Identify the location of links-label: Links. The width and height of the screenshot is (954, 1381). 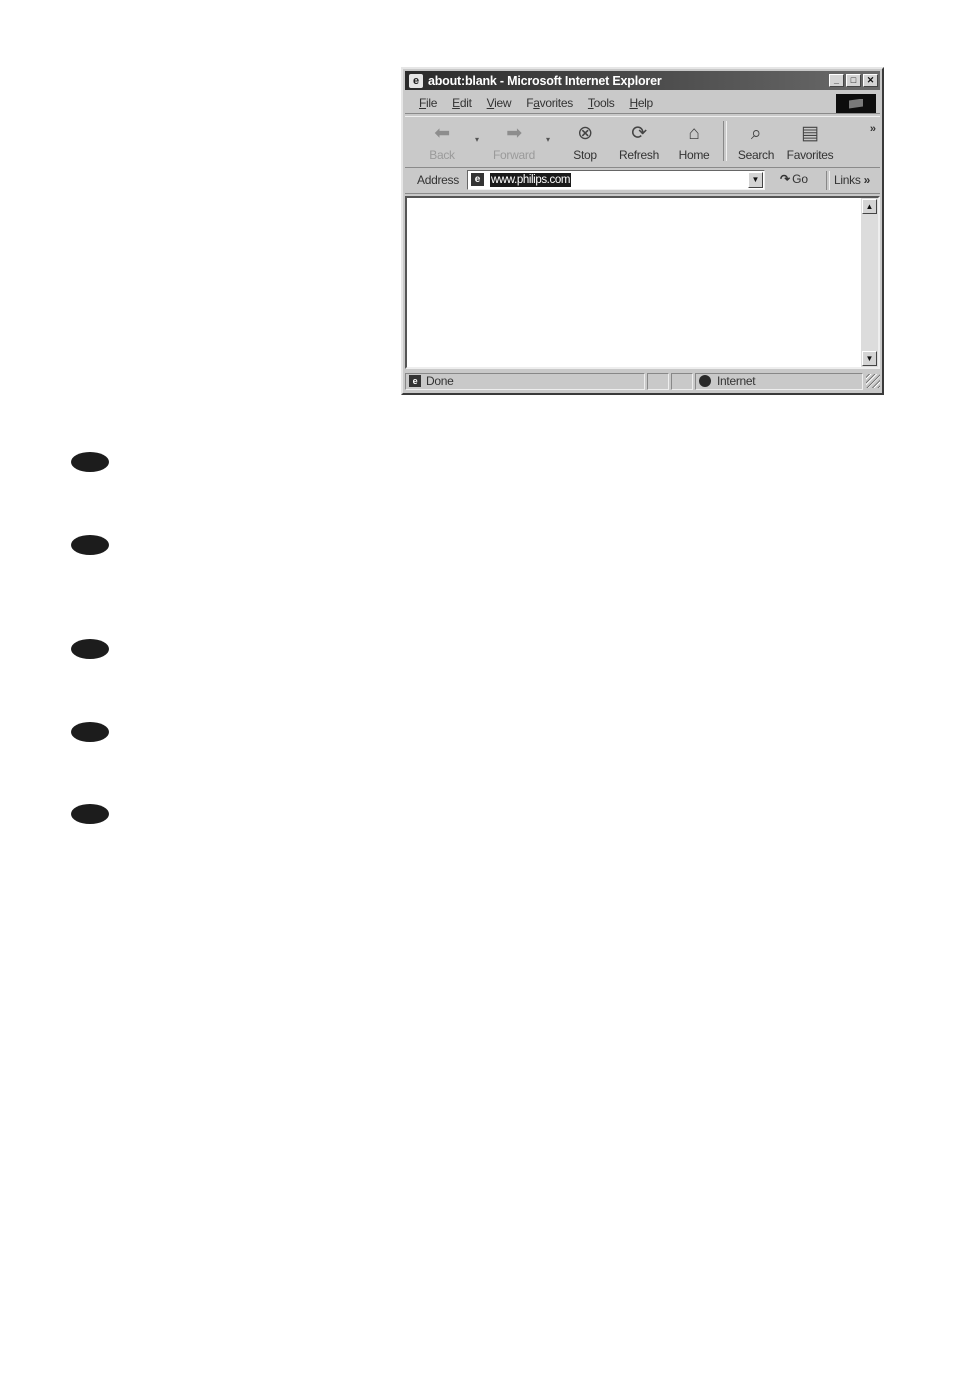
(847, 180).